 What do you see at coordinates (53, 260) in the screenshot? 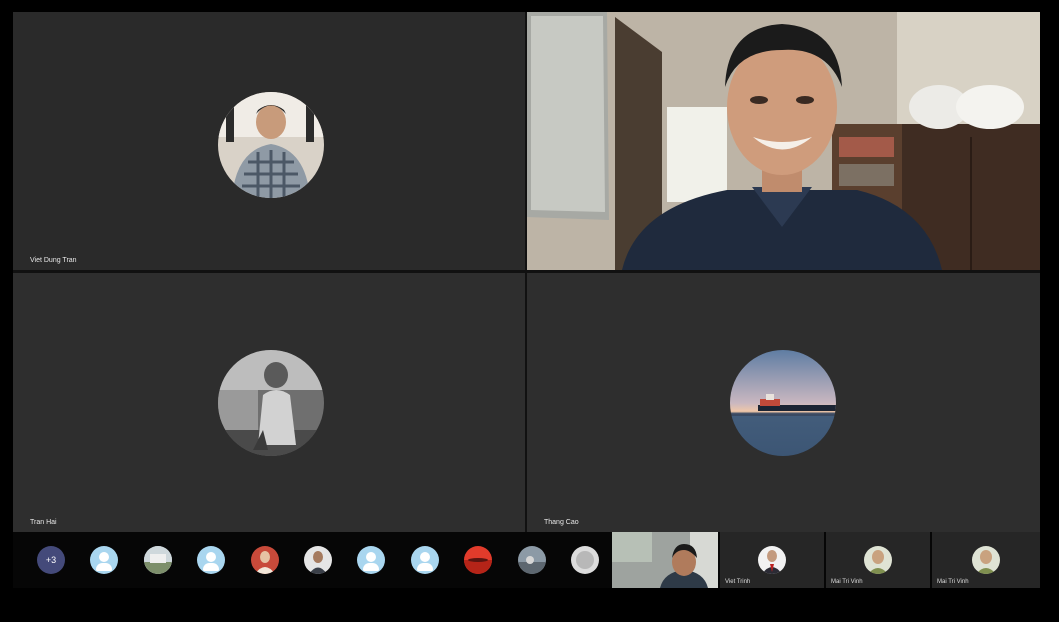
I see `participant-name: Viet Dung Tran` at bounding box center [53, 260].